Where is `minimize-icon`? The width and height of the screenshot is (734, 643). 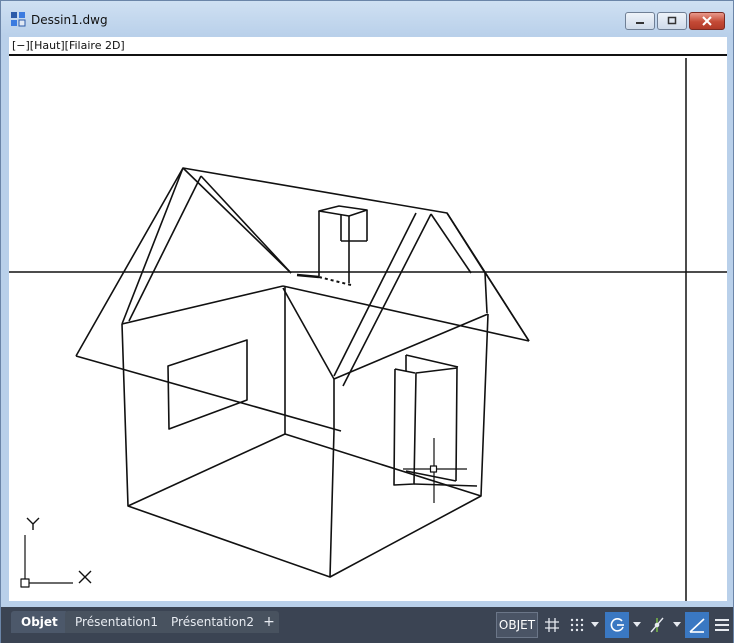
minimize-icon is located at coordinates (640, 23).